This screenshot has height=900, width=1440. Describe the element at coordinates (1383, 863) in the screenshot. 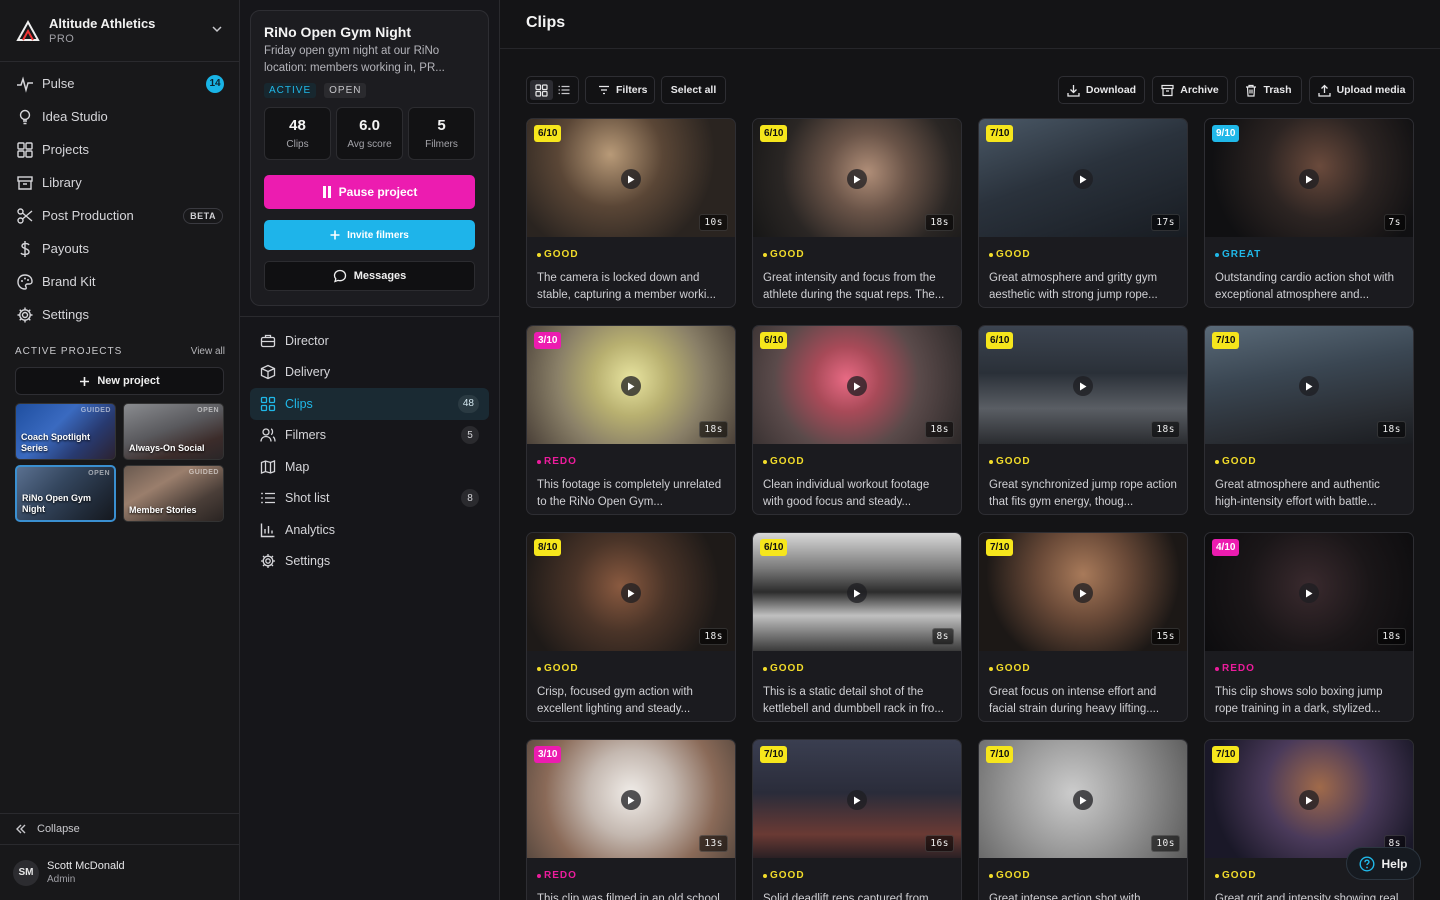

I see `help-button: Help` at that location.